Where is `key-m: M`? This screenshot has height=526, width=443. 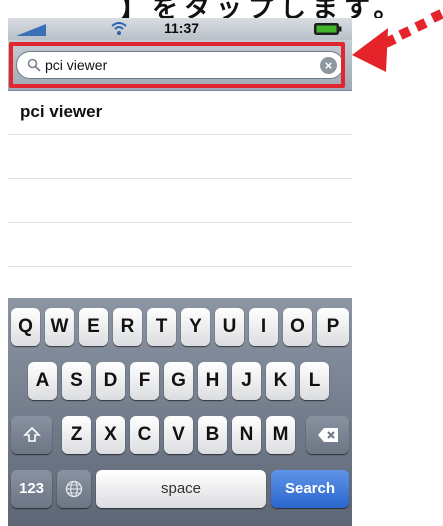
key-m: M is located at coordinates (280, 435).